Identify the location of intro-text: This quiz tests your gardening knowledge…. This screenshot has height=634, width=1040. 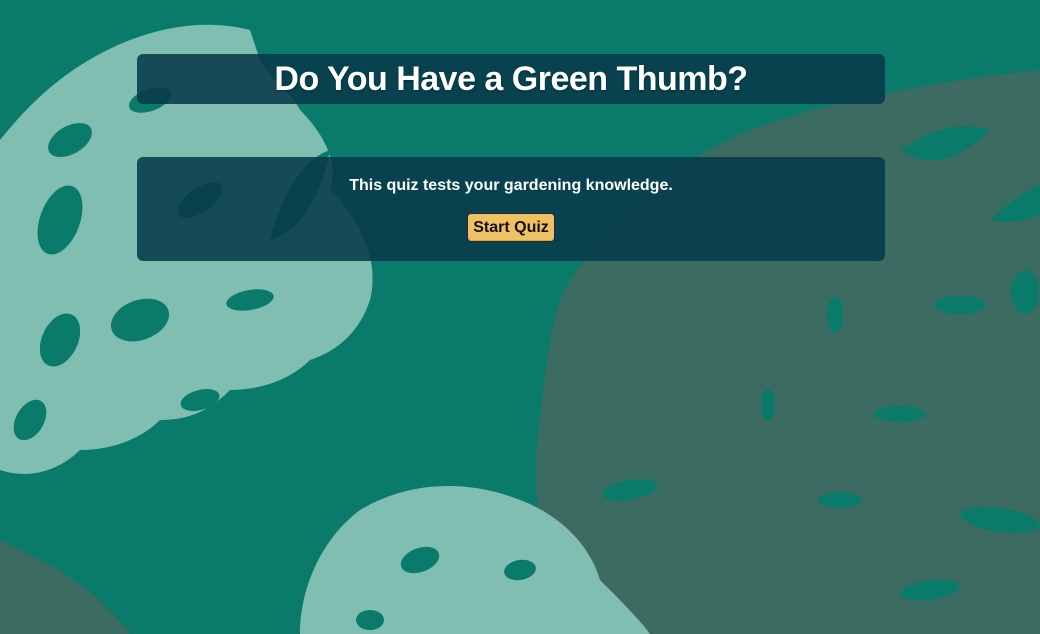
(511, 185).